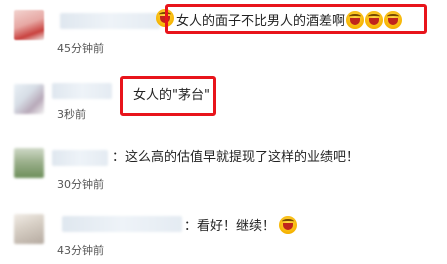  What do you see at coordinates (230, 226) in the screenshot?
I see `comment-text-content: ：看好！继续！` at bounding box center [230, 226].